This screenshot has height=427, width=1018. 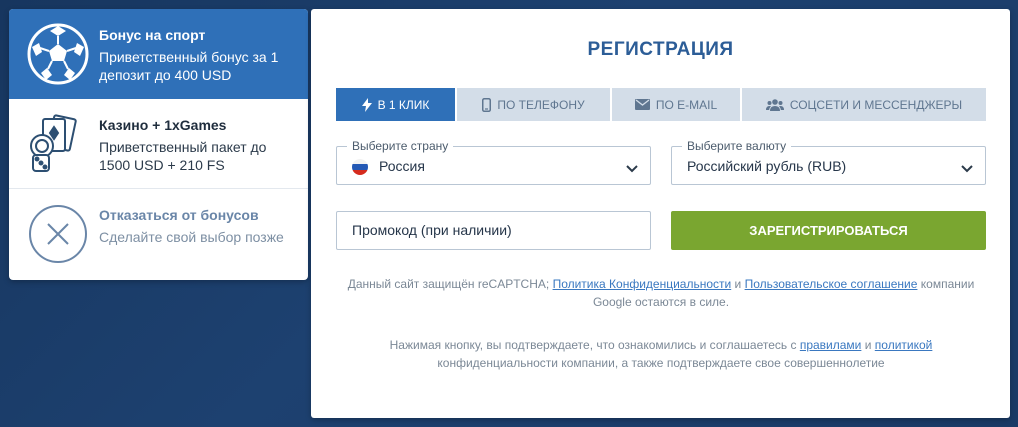 I want to click on phone-icon, so click(x=487, y=104).